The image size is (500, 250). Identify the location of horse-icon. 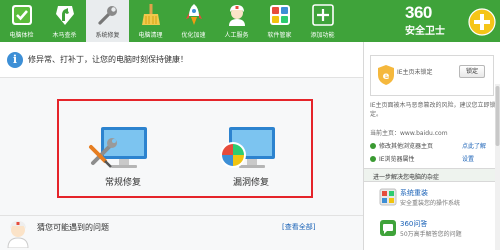
(64, 15).